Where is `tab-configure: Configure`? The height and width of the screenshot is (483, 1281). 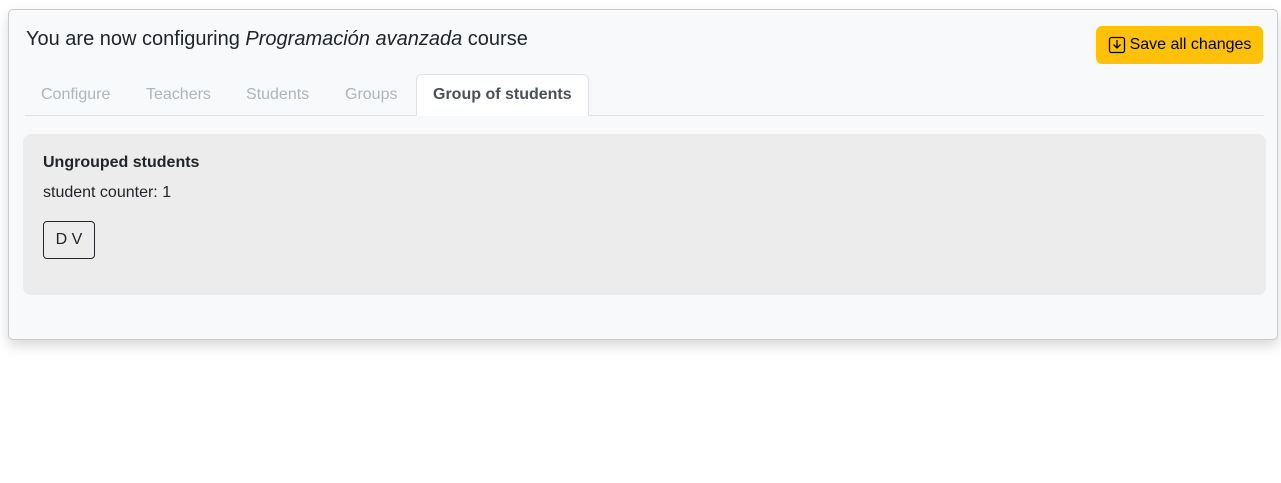
tab-configure: Configure is located at coordinates (75, 95).